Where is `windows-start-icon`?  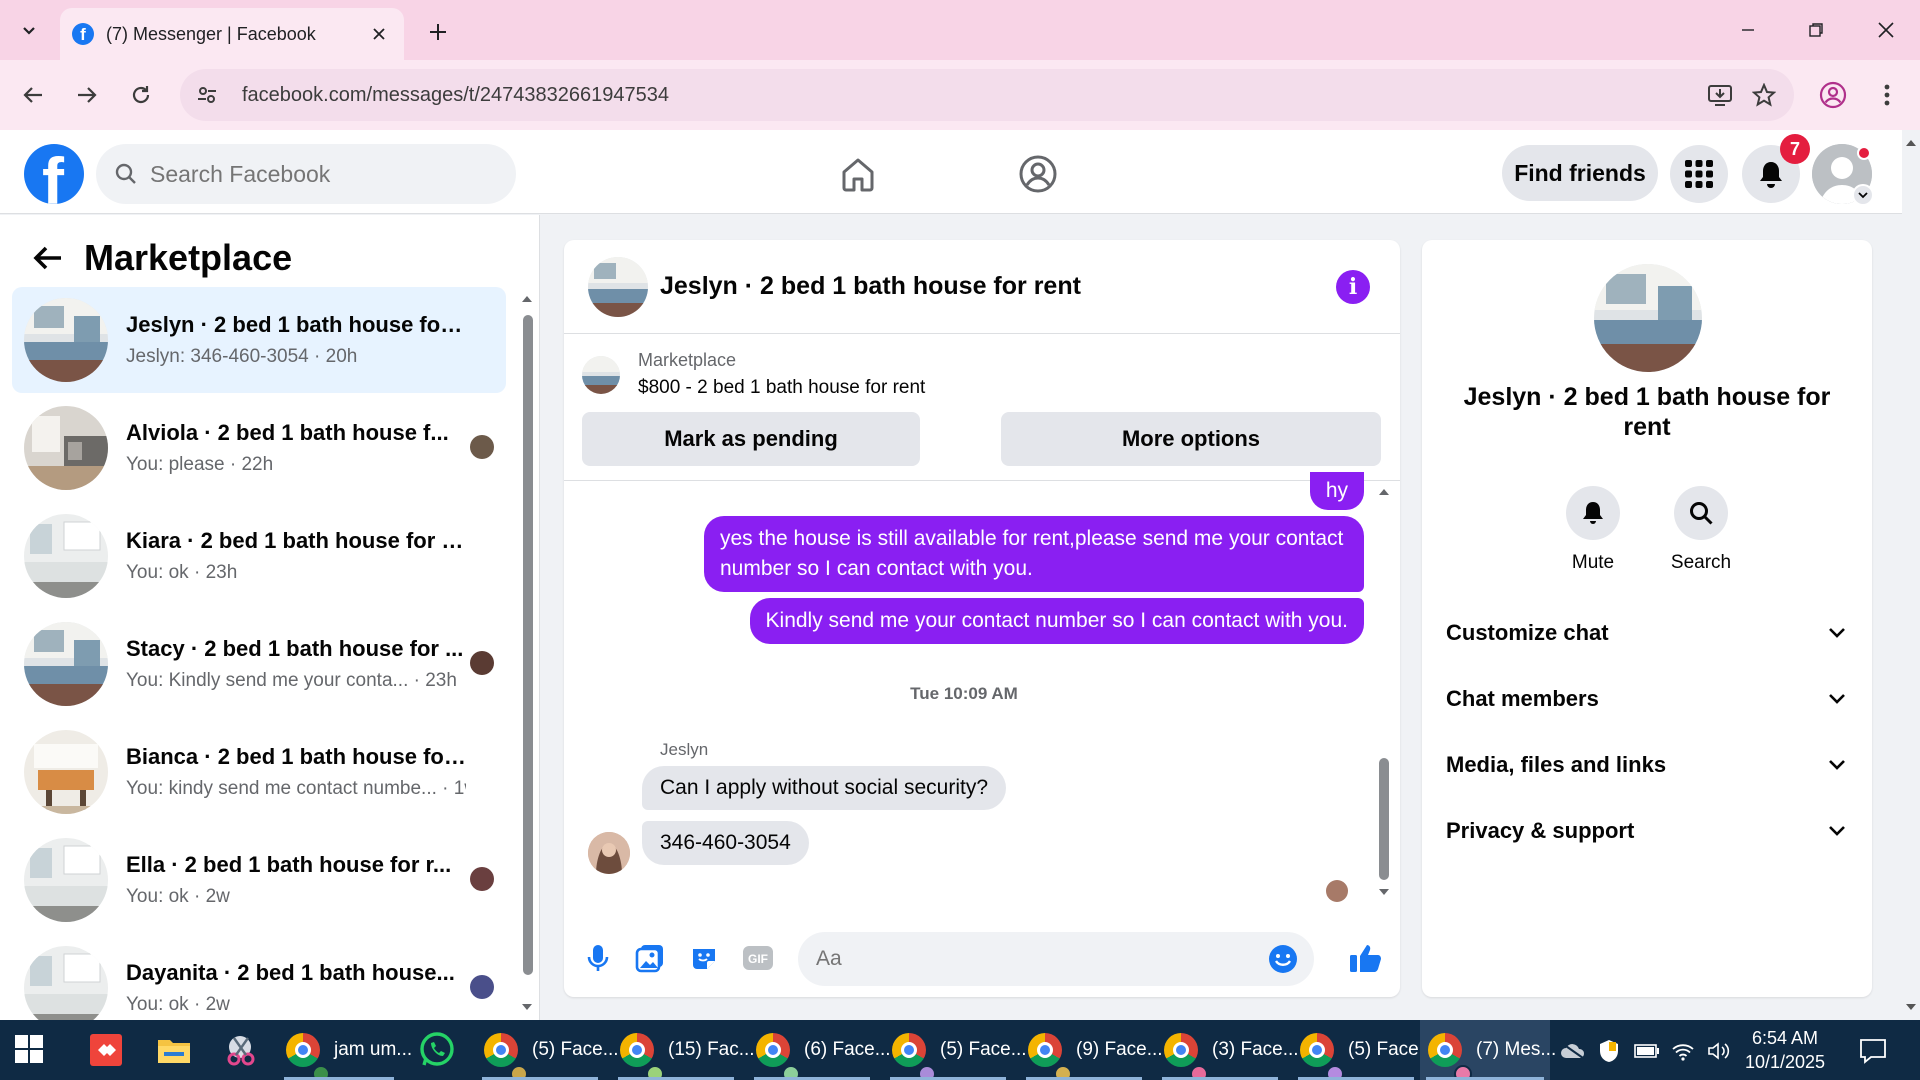 windows-start-icon is located at coordinates (29, 1049).